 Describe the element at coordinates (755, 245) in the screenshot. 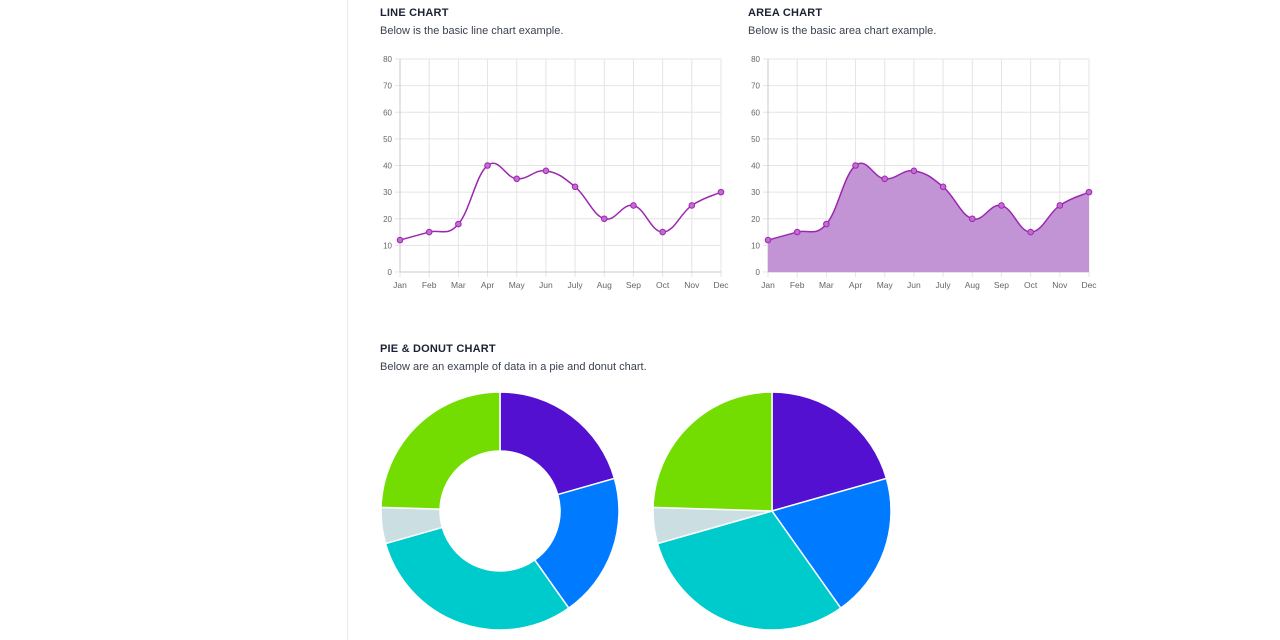

I see `area-chart-y-tick-label: 10` at that location.